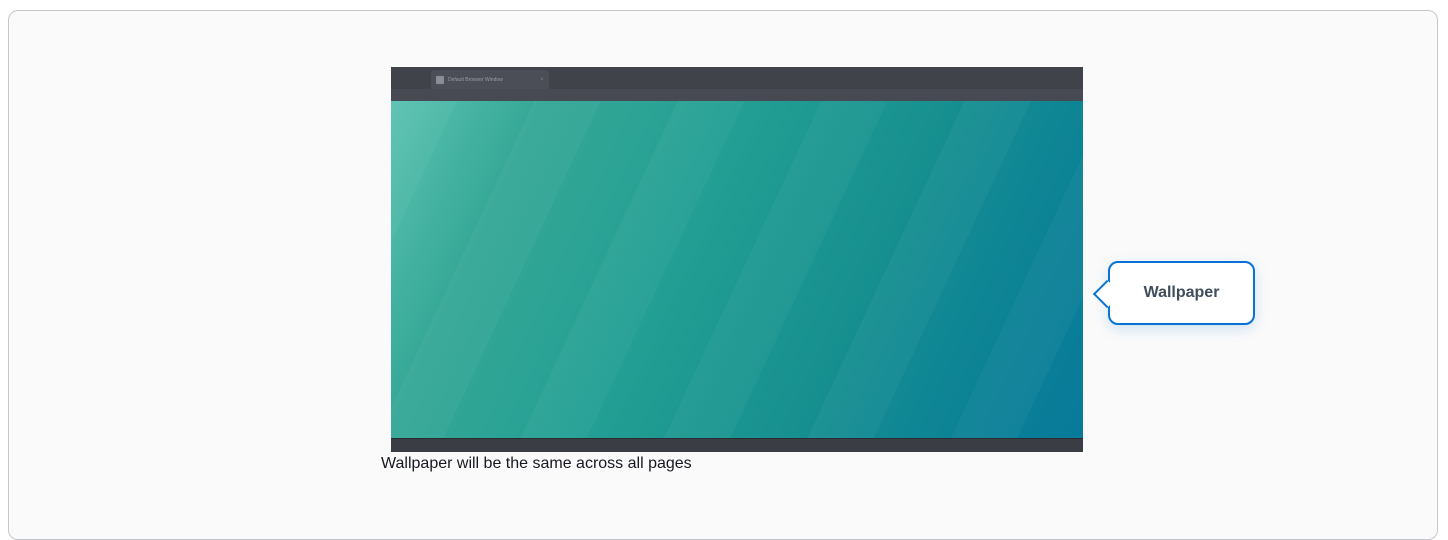  What do you see at coordinates (1107, 294) in the screenshot?
I see `callout-pointer` at bounding box center [1107, 294].